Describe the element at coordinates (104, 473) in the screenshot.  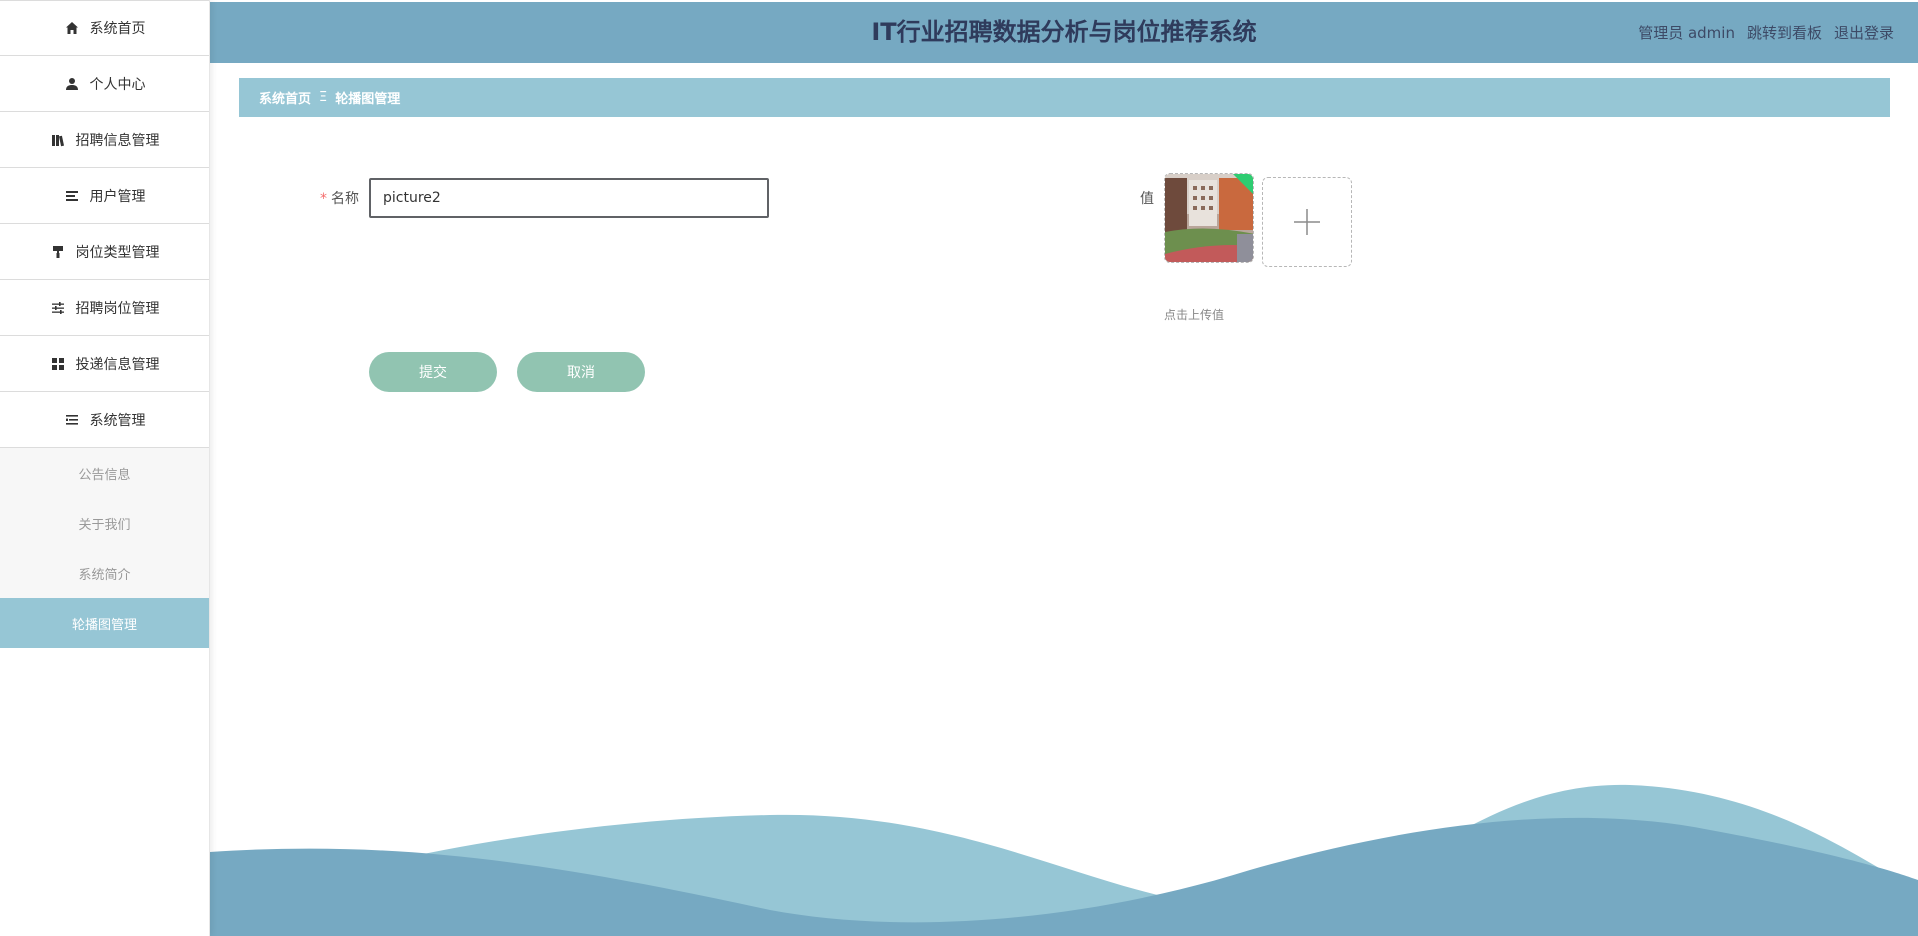
I see `submenu-item-notices: 公告信息` at that location.